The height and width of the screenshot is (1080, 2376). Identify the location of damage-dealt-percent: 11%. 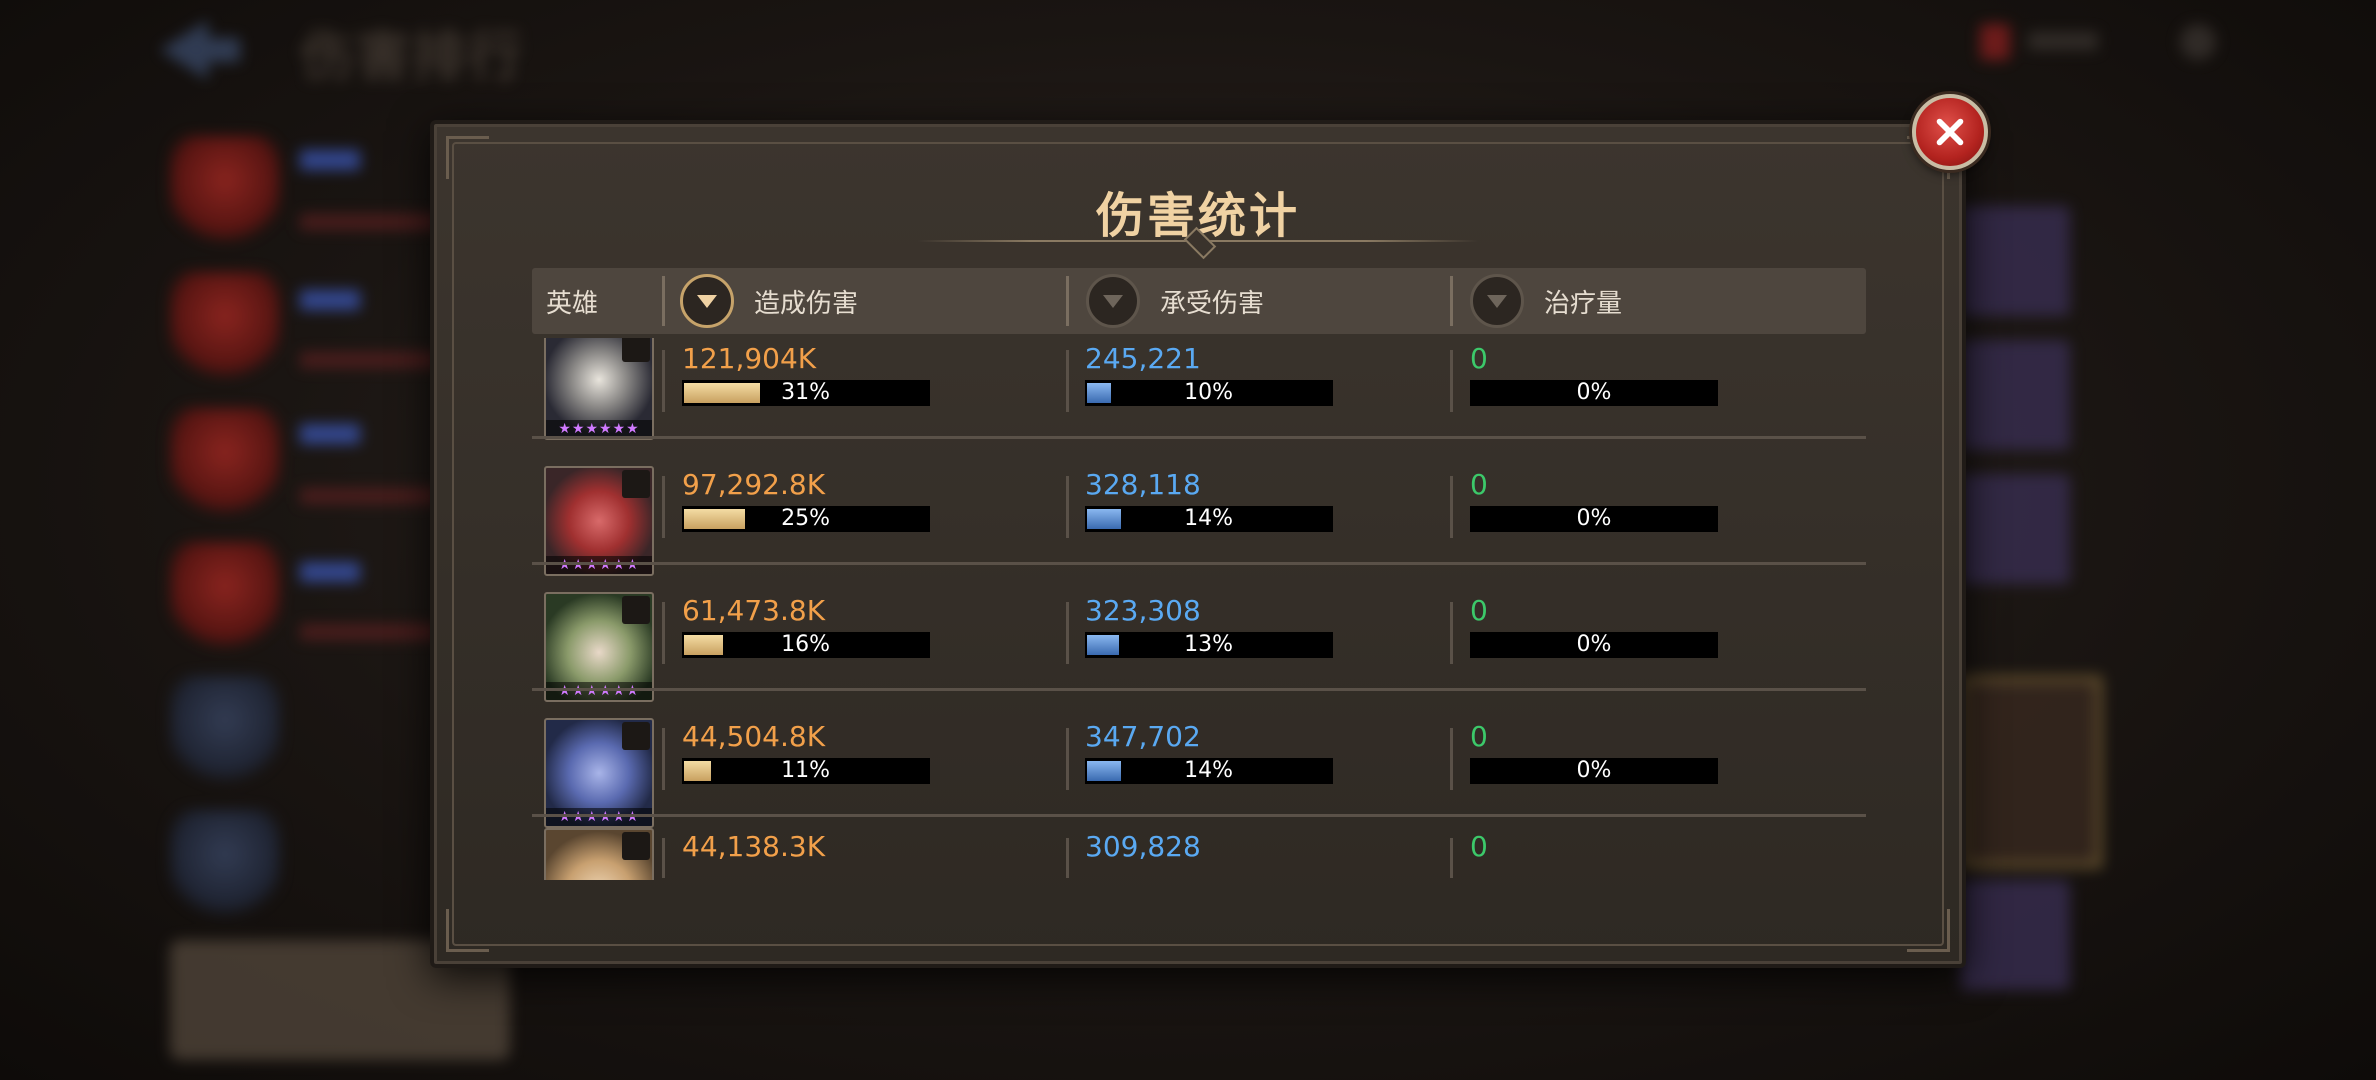
(805, 770).